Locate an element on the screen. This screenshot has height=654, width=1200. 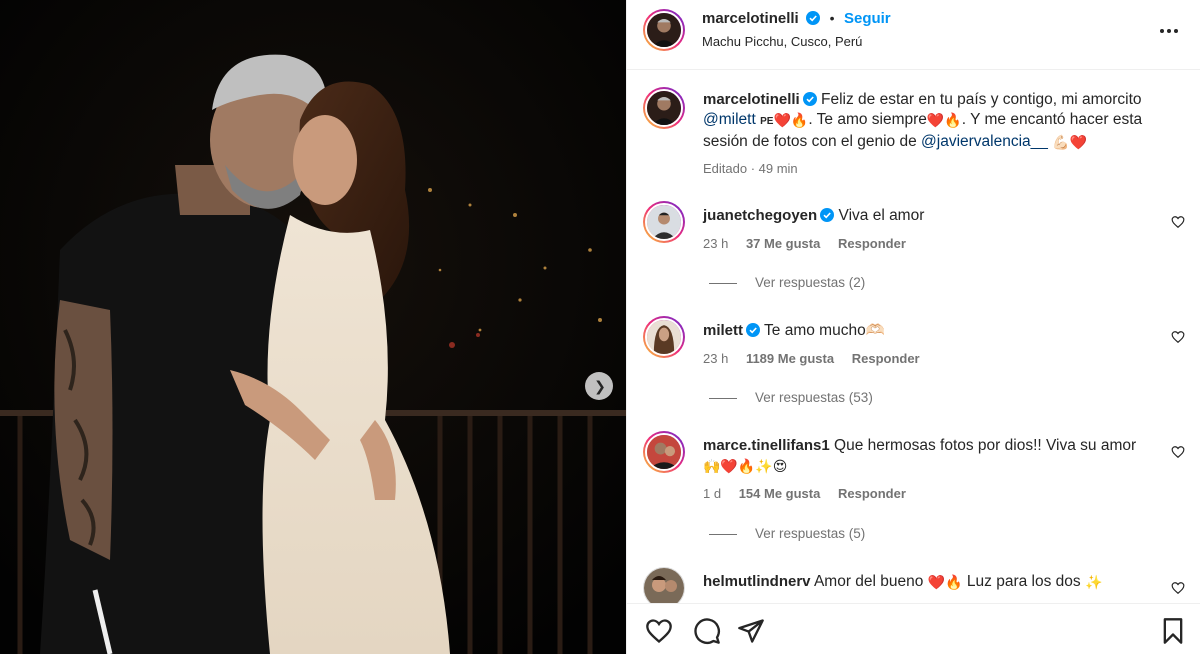
caption-text-2: . Te amo siempre is located at coordinates (867, 119).